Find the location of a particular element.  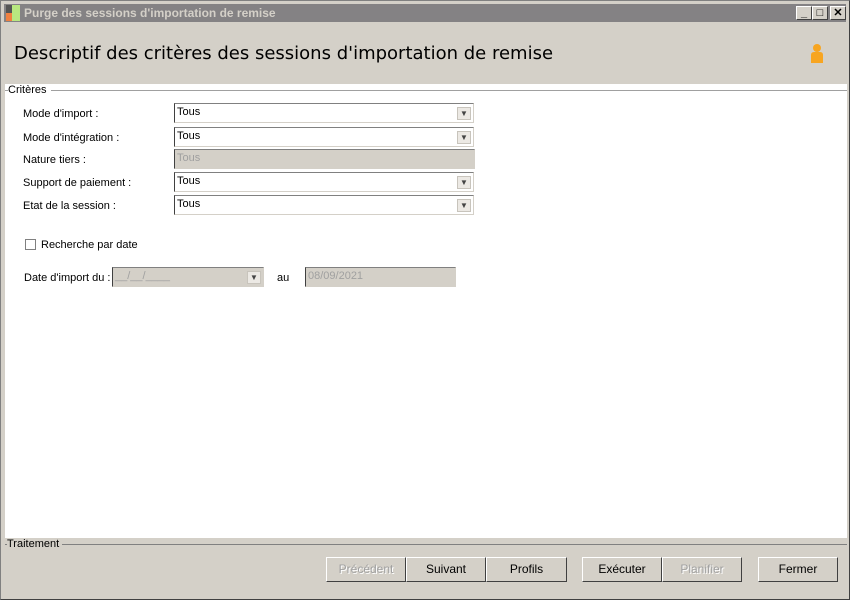

criteria-legend: Critères is located at coordinates (29, 90).